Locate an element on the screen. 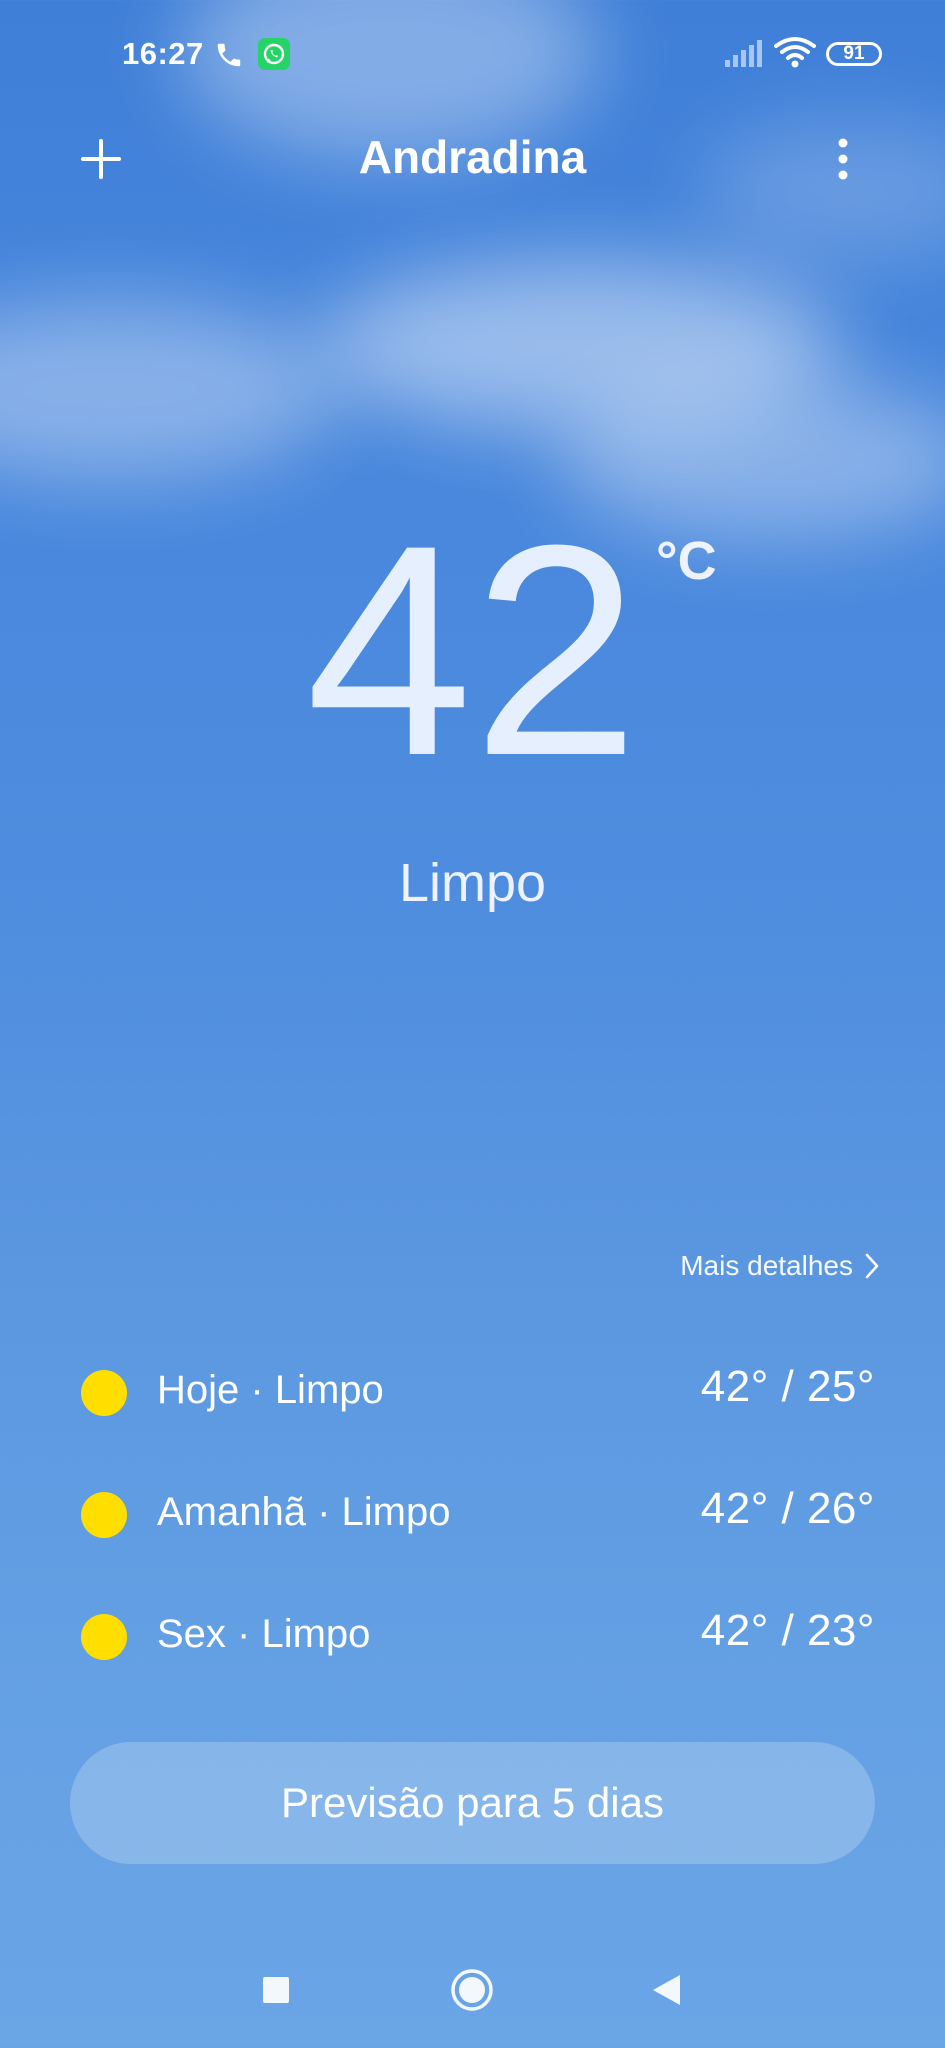 The width and height of the screenshot is (945, 2048). temperature-unit: °C is located at coordinates (686, 561).